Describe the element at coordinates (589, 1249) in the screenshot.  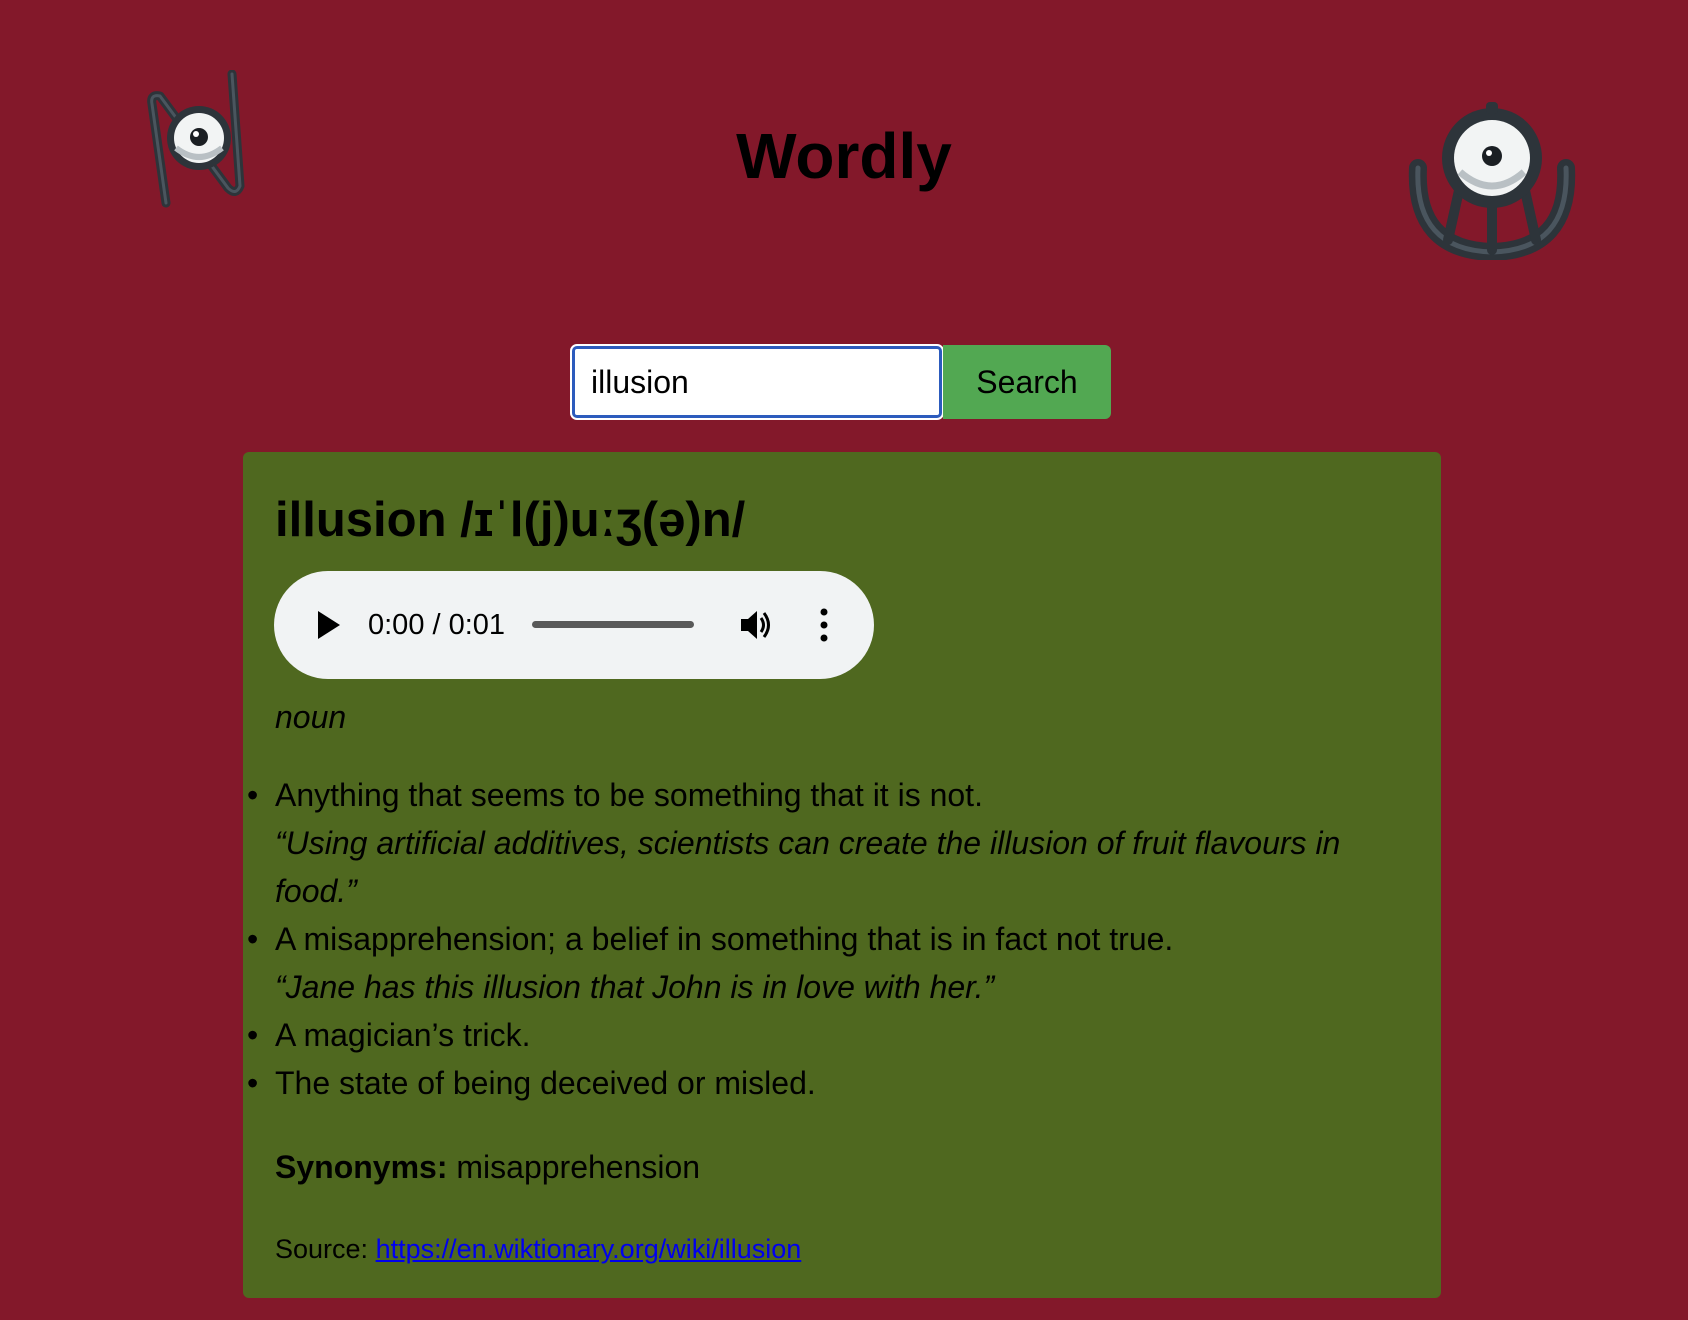
I see `source-link: https://en.wiktionary.org/wiki/illusion` at that location.